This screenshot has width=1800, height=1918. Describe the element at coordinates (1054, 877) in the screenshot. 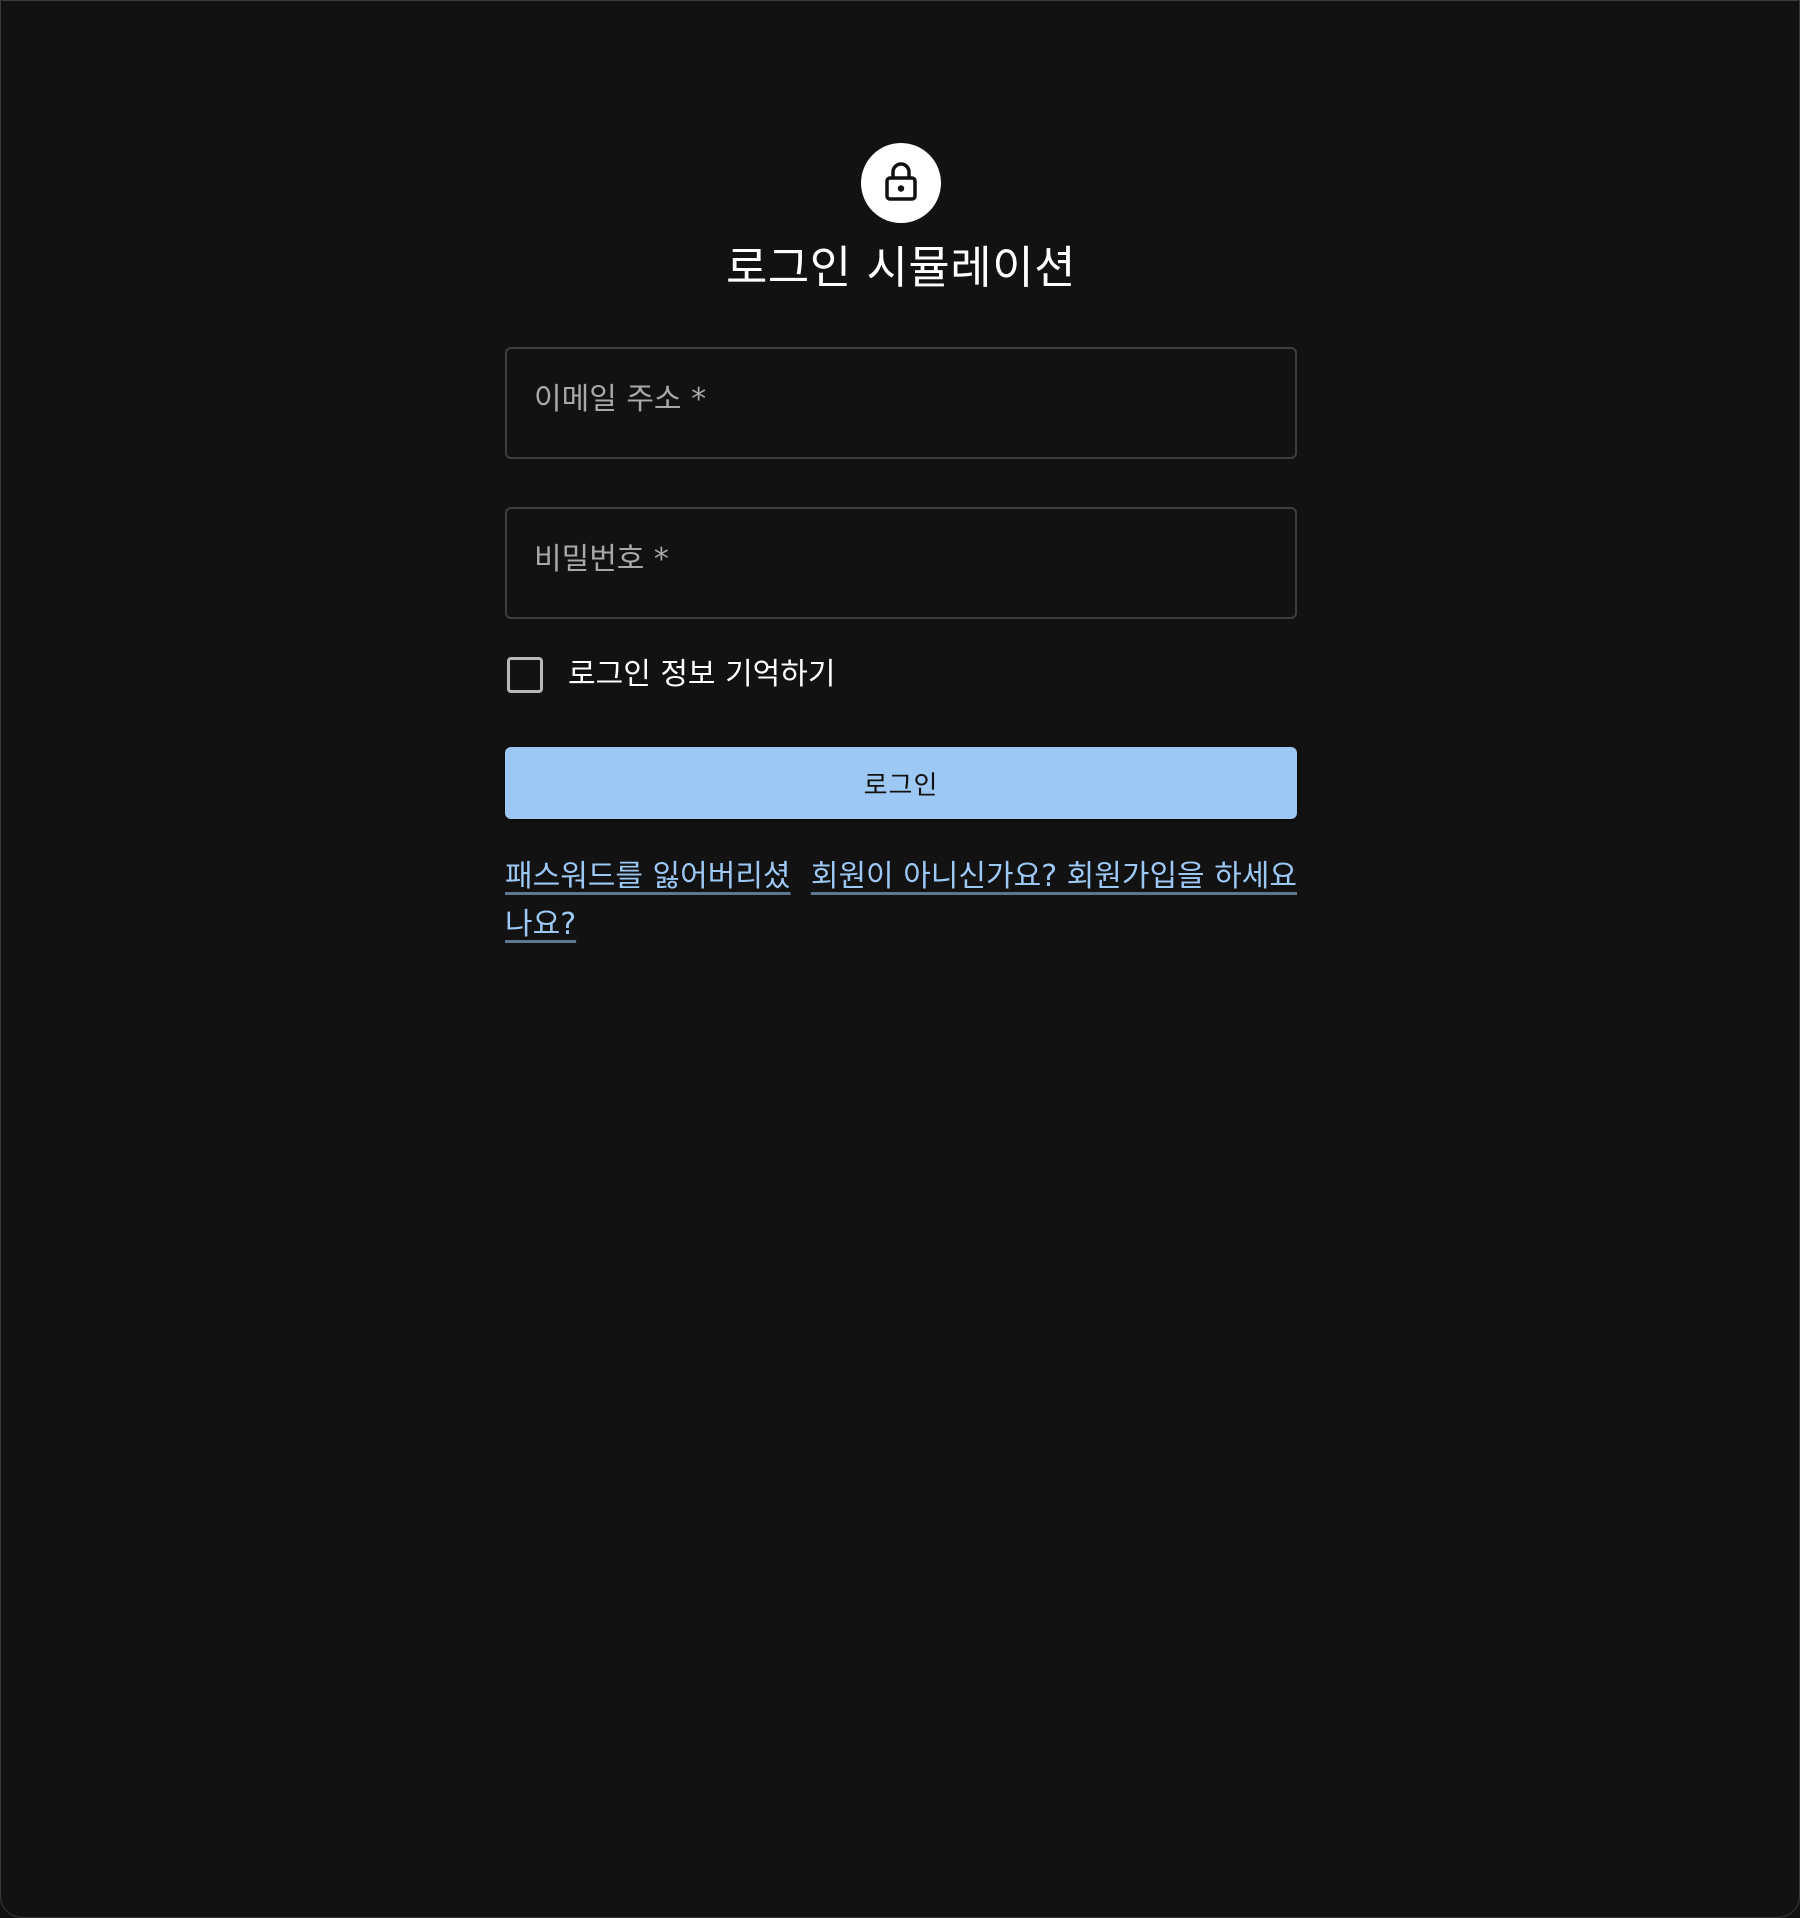

I see `signup-link: 회원이 아니신가요? 회원가입을 하세요` at that location.